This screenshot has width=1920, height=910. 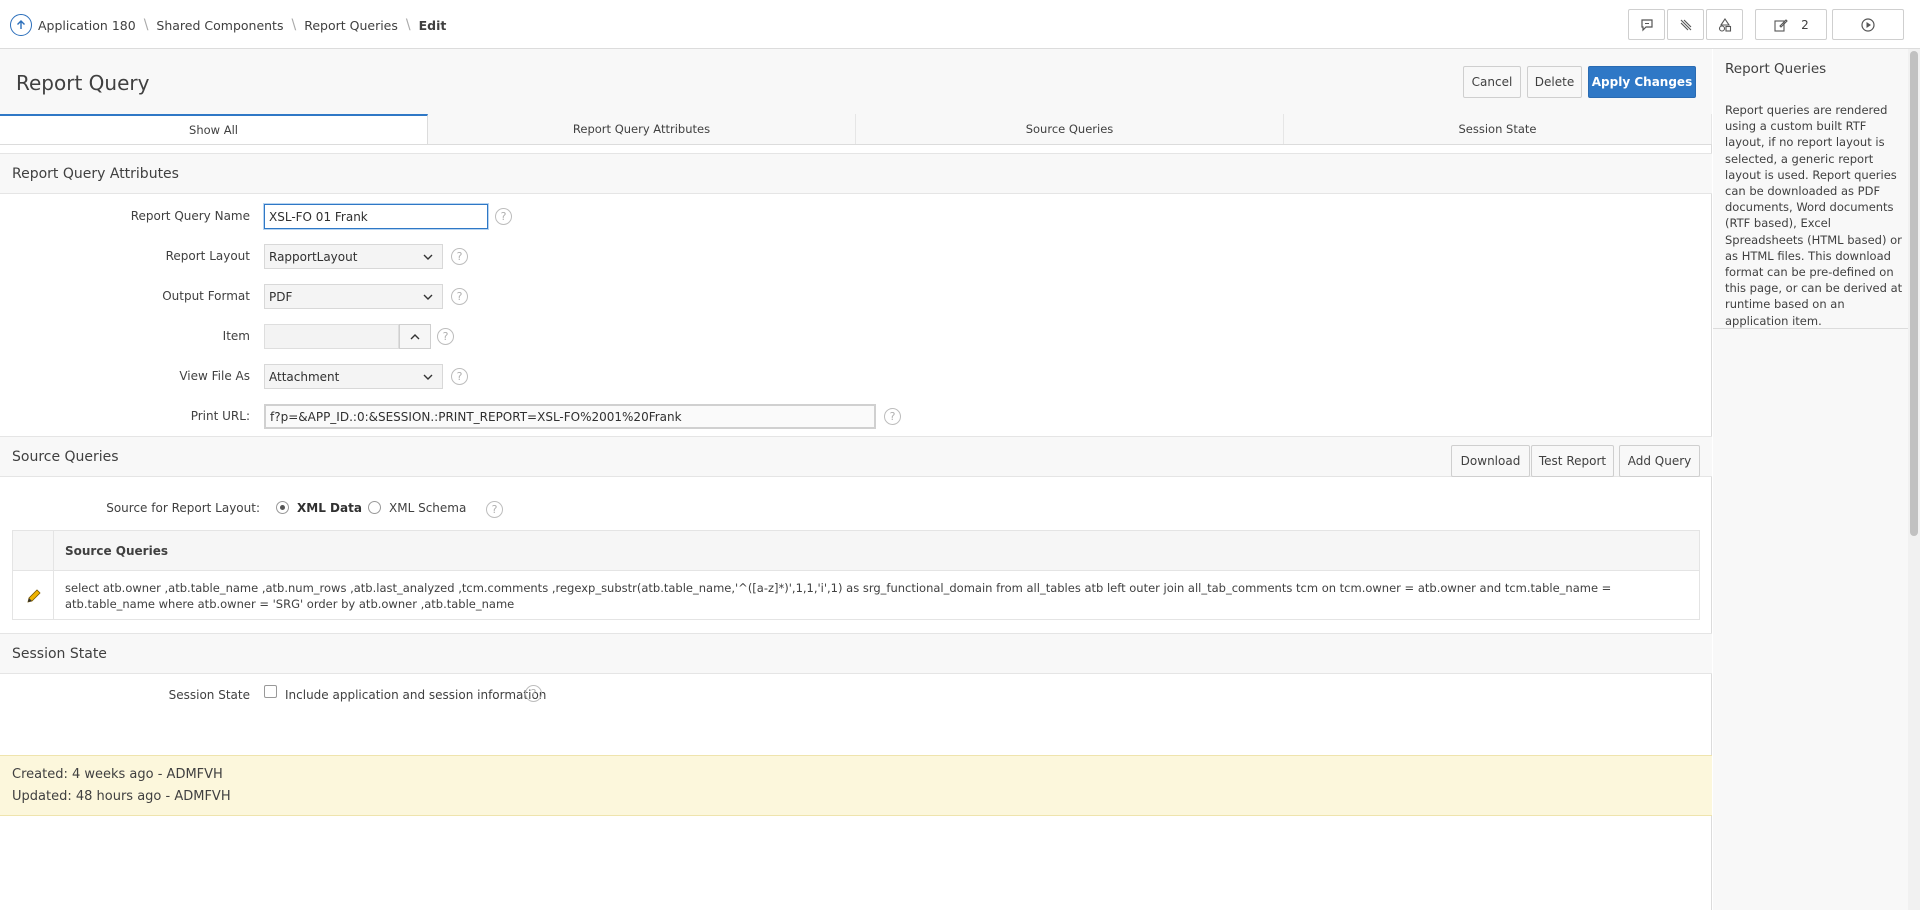 I want to click on output-format-label: Output Format, so click(x=206, y=296).